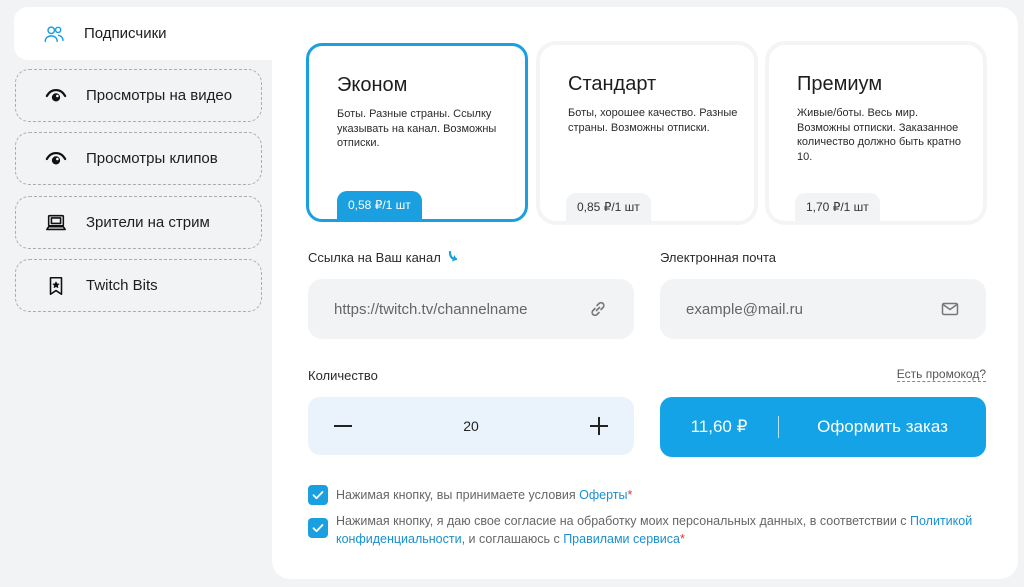  I want to click on email-label: Электронная почта, so click(718, 257).